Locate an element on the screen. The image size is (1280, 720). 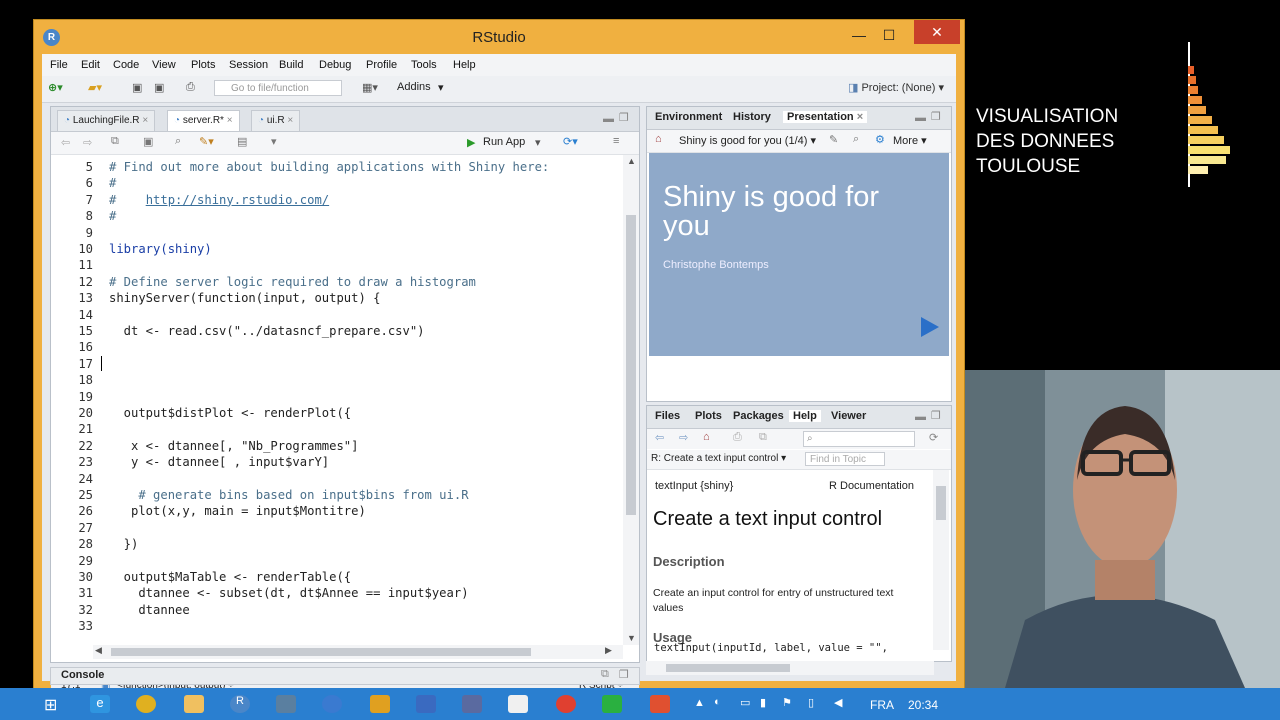
chrome-icon is located at coordinates (146, 704).